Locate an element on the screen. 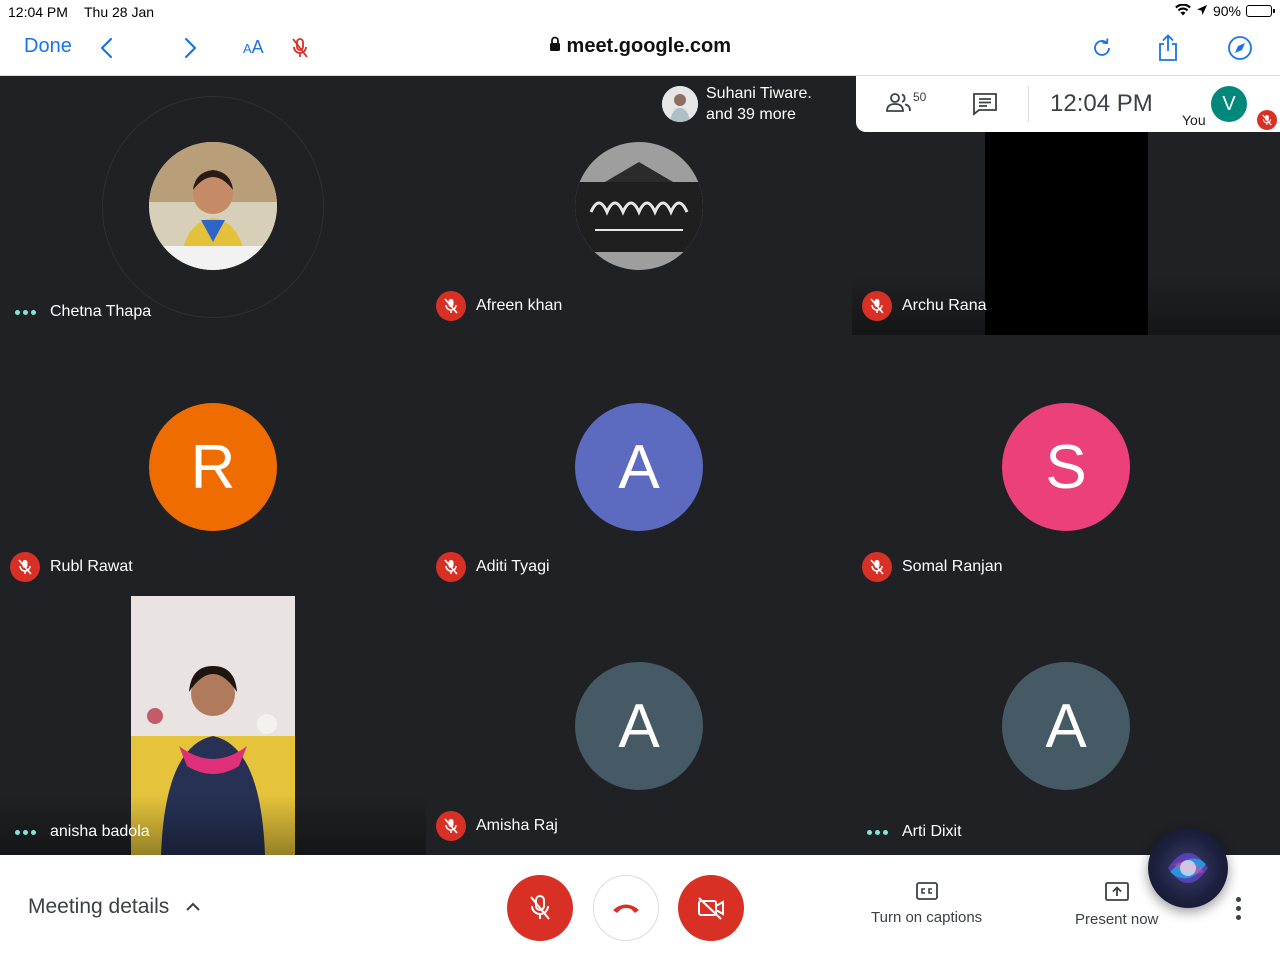 This screenshot has height=960, width=1280. participant-tile: A Arti Dixit is located at coordinates (1066, 725).